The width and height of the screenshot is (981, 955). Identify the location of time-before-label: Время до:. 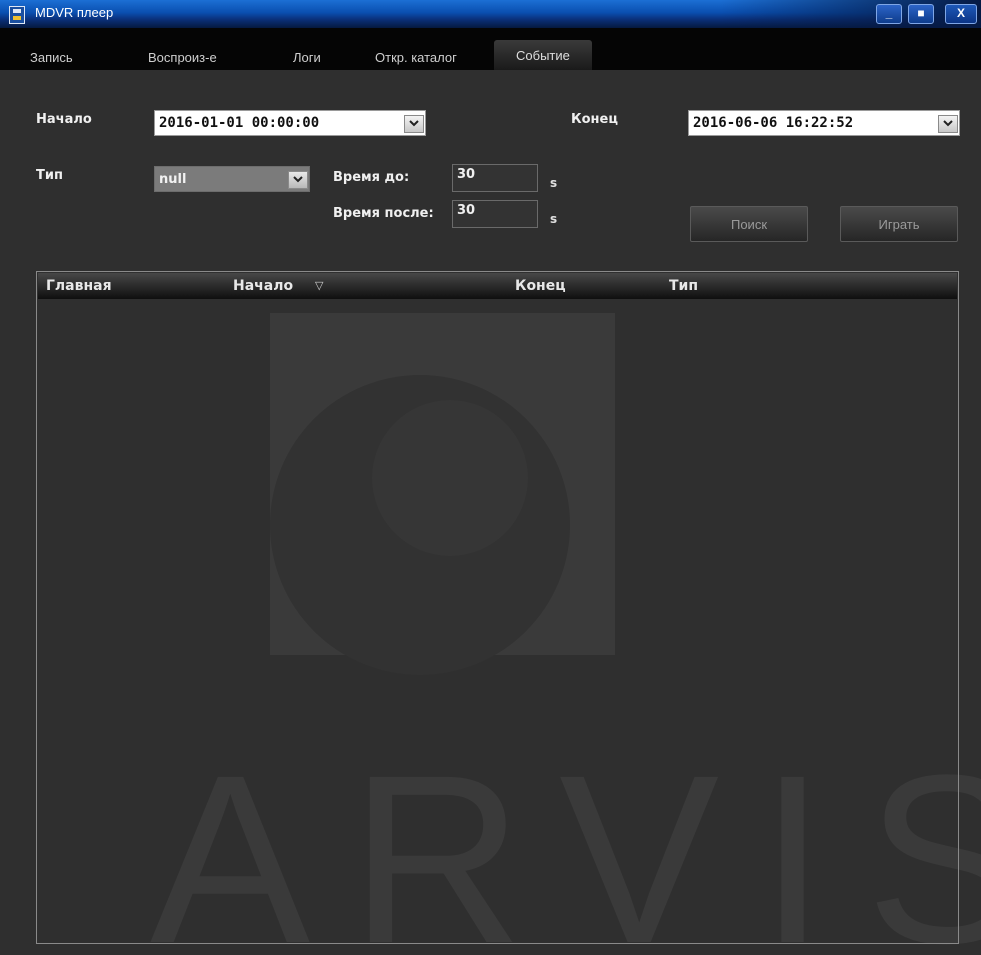
(371, 177).